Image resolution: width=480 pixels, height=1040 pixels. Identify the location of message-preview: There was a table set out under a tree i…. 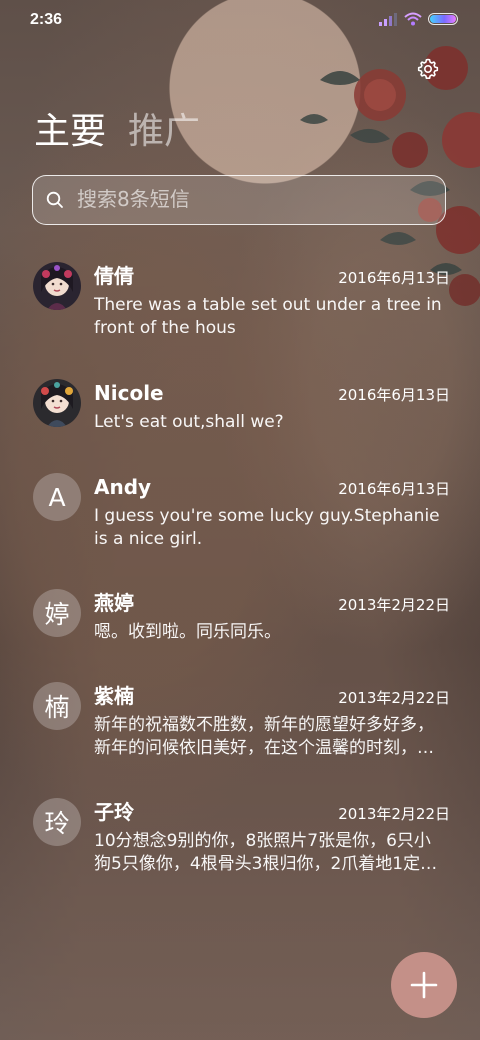
(268, 316).